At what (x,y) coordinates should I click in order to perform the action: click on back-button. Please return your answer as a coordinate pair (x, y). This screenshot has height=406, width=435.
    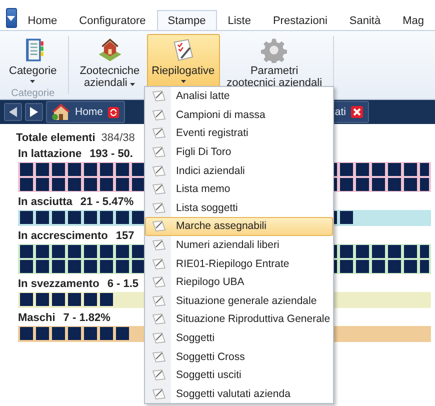
    Looking at the image, I should click on (13, 112).